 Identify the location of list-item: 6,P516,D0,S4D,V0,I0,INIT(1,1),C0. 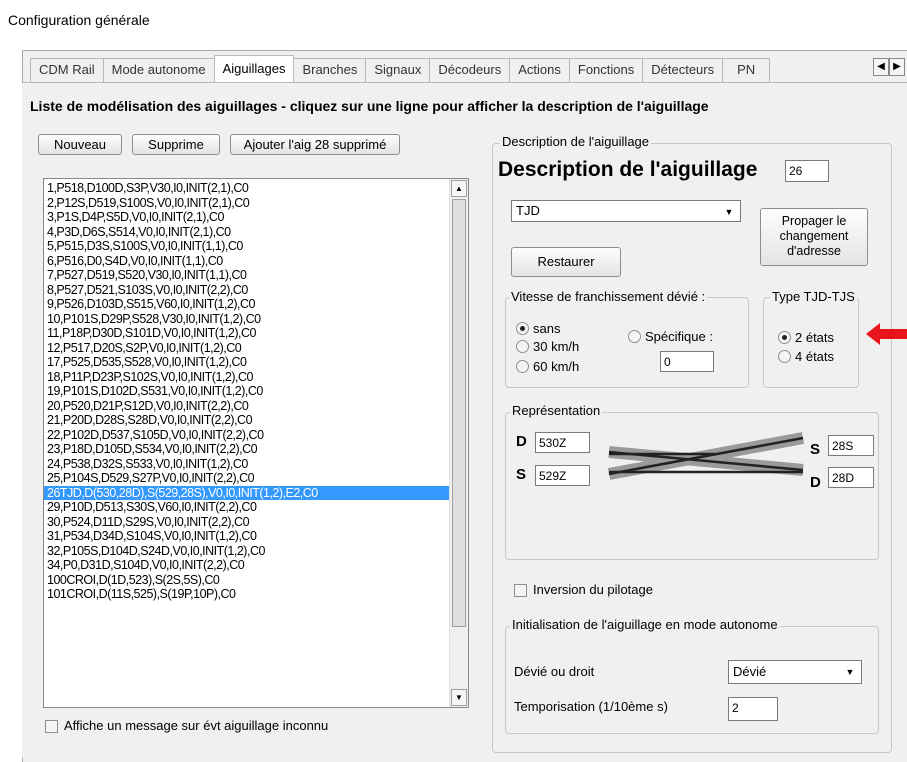
(246, 261).